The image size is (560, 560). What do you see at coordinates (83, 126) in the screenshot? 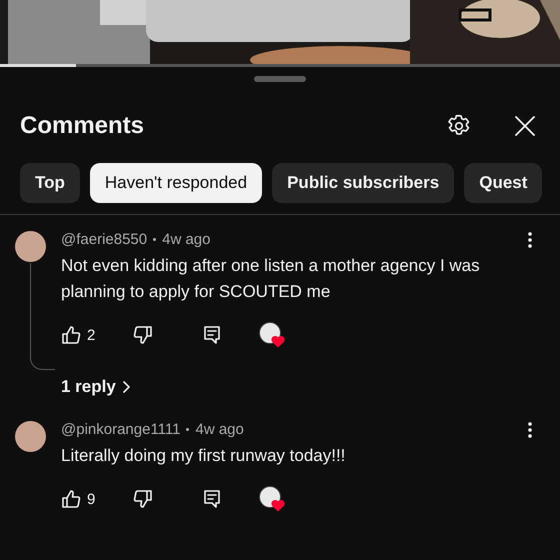
I see `panel-title: Comments` at bounding box center [83, 126].